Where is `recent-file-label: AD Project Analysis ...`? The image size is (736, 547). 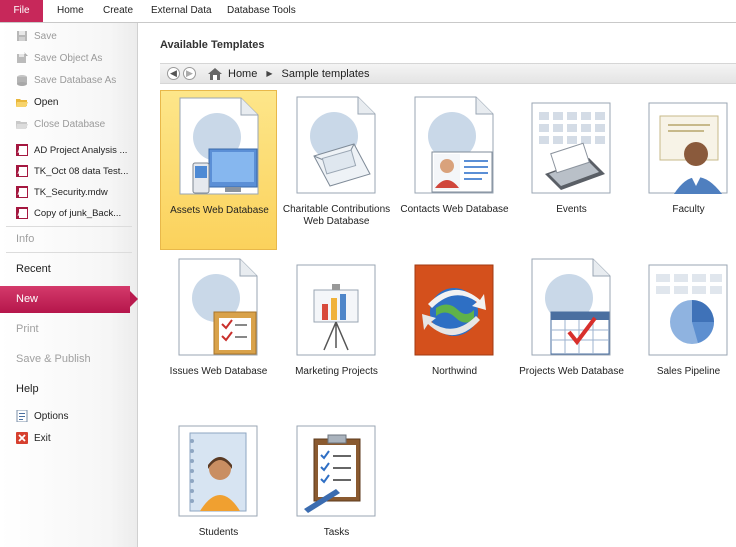 recent-file-label: AD Project Analysis ... is located at coordinates (81, 150).